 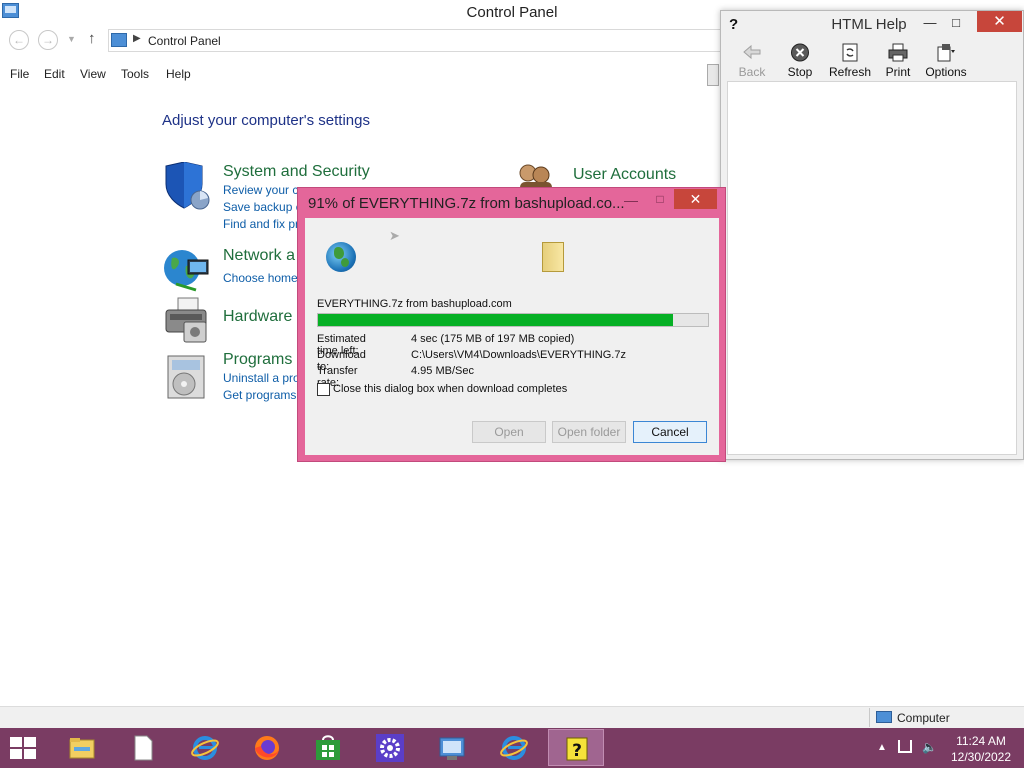 I want to click on link-find-fix: Find and fix pr, so click(x=261, y=224).